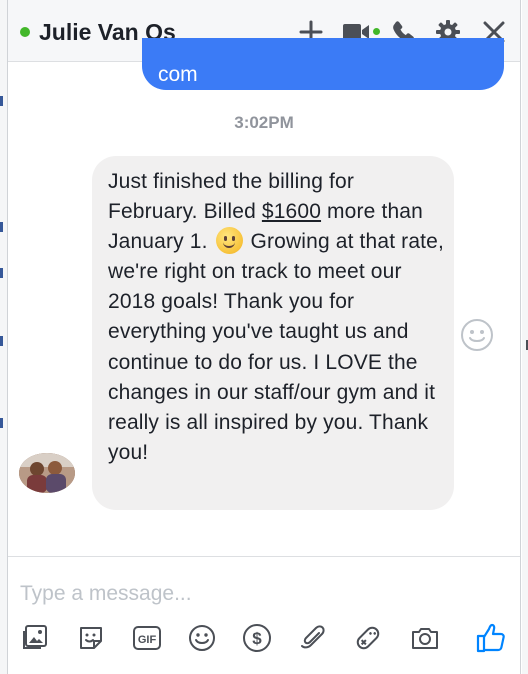 The image size is (528, 674). I want to click on gif-icon: GIF, so click(147, 638).